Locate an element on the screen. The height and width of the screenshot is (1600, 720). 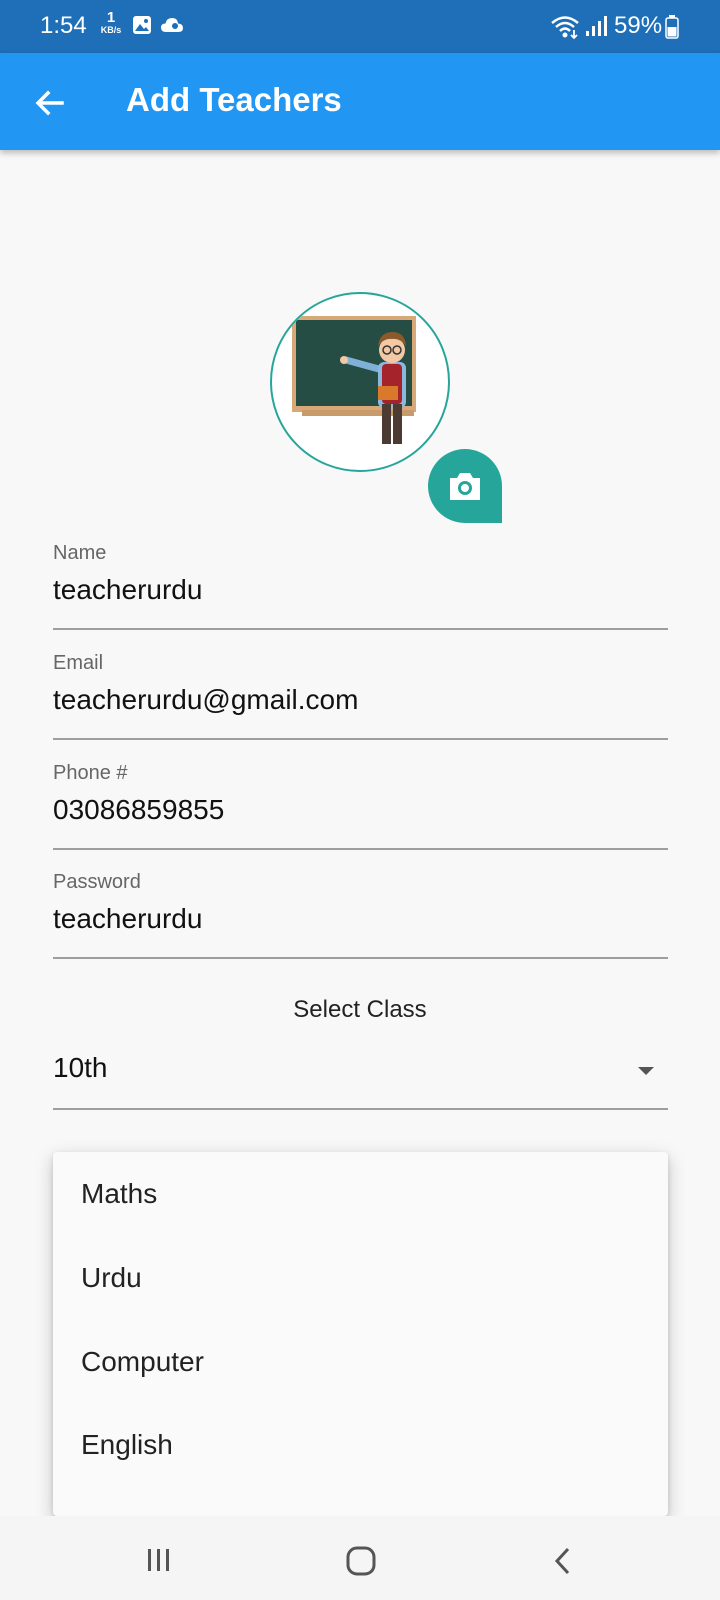
system-nav-bar is located at coordinates (360, 1558).